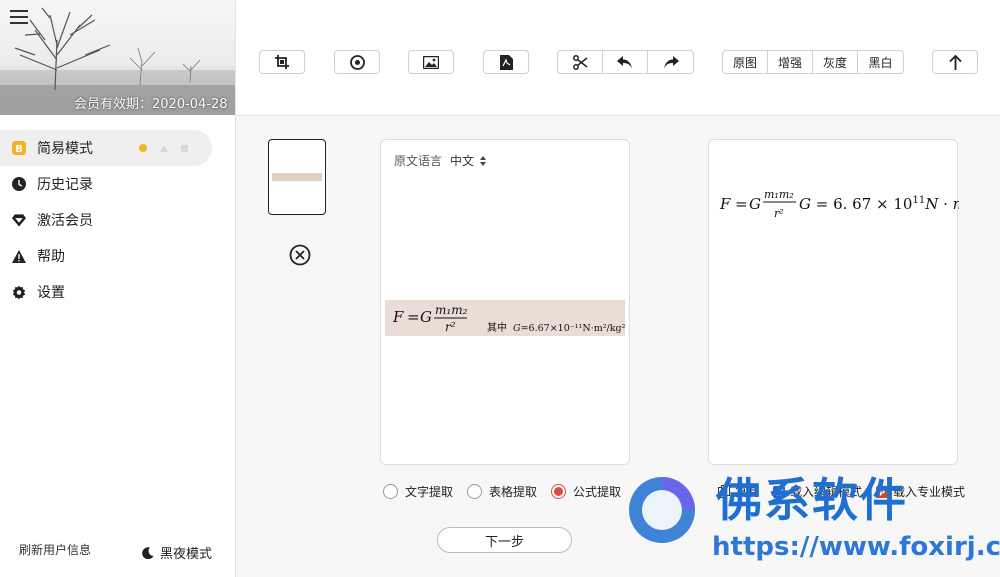  I want to click on foxirj-logo-icon, so click(662, 510).